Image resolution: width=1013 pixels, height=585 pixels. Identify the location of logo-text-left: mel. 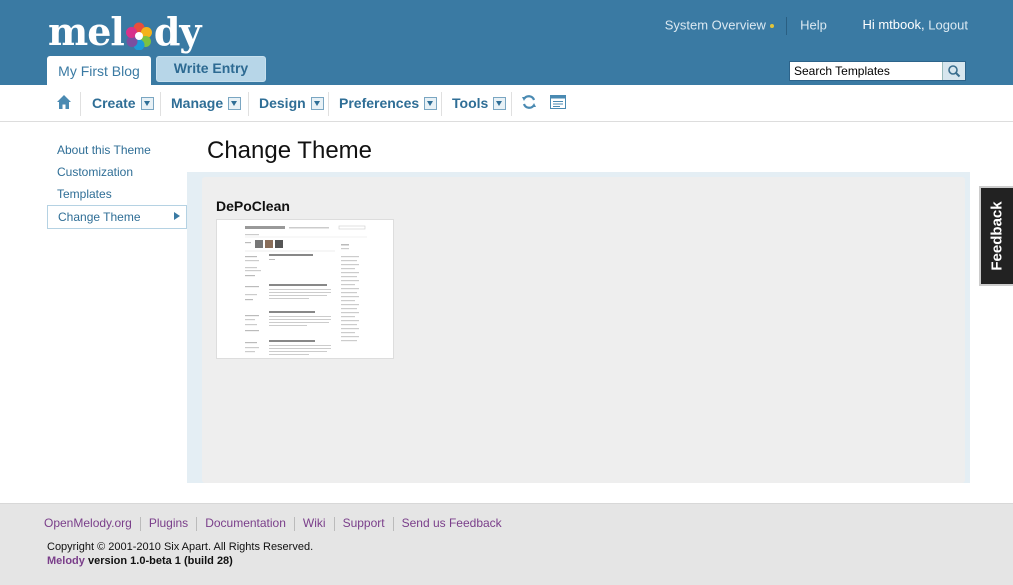
(86, 31).